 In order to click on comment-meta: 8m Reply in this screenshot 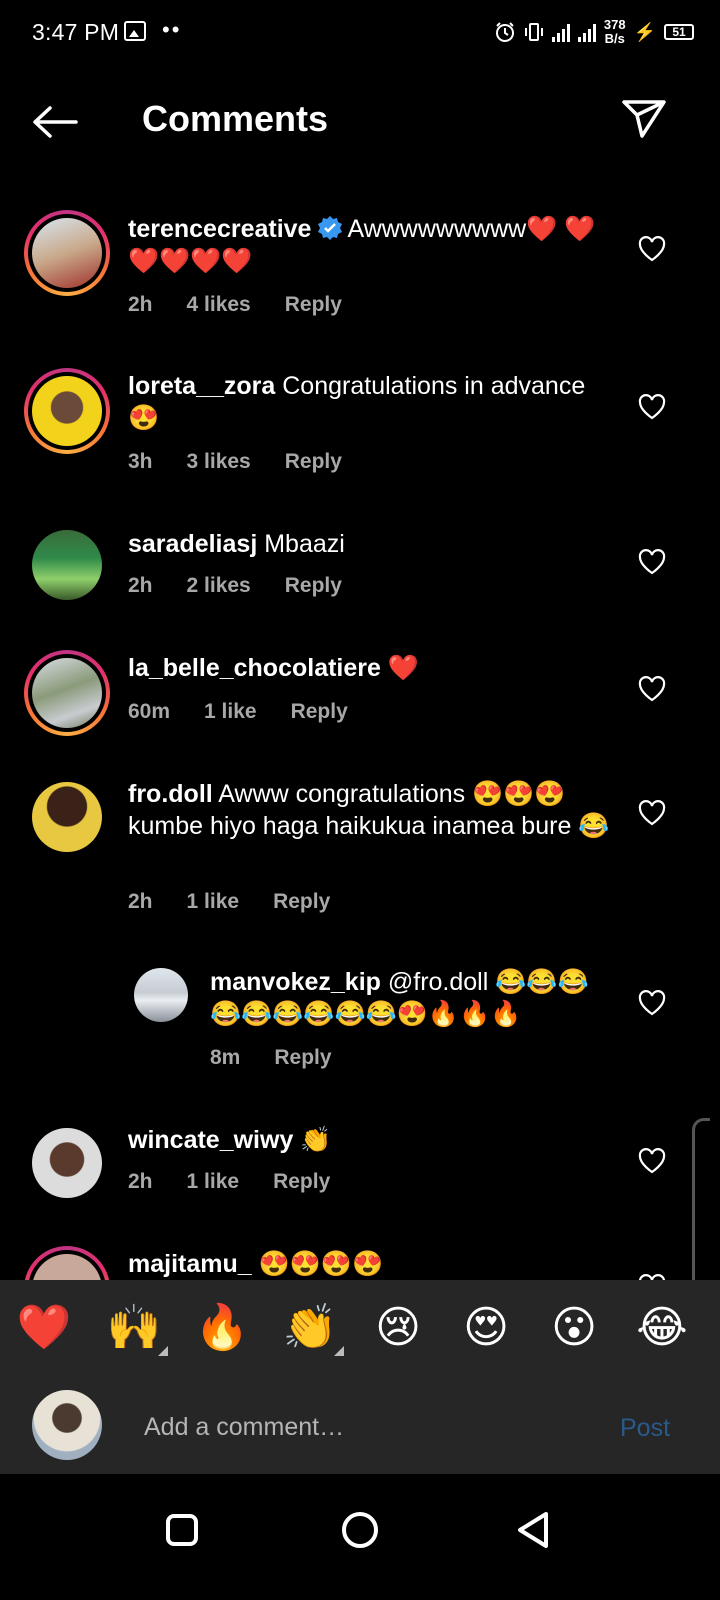, I will do `click(288, 1058)`.